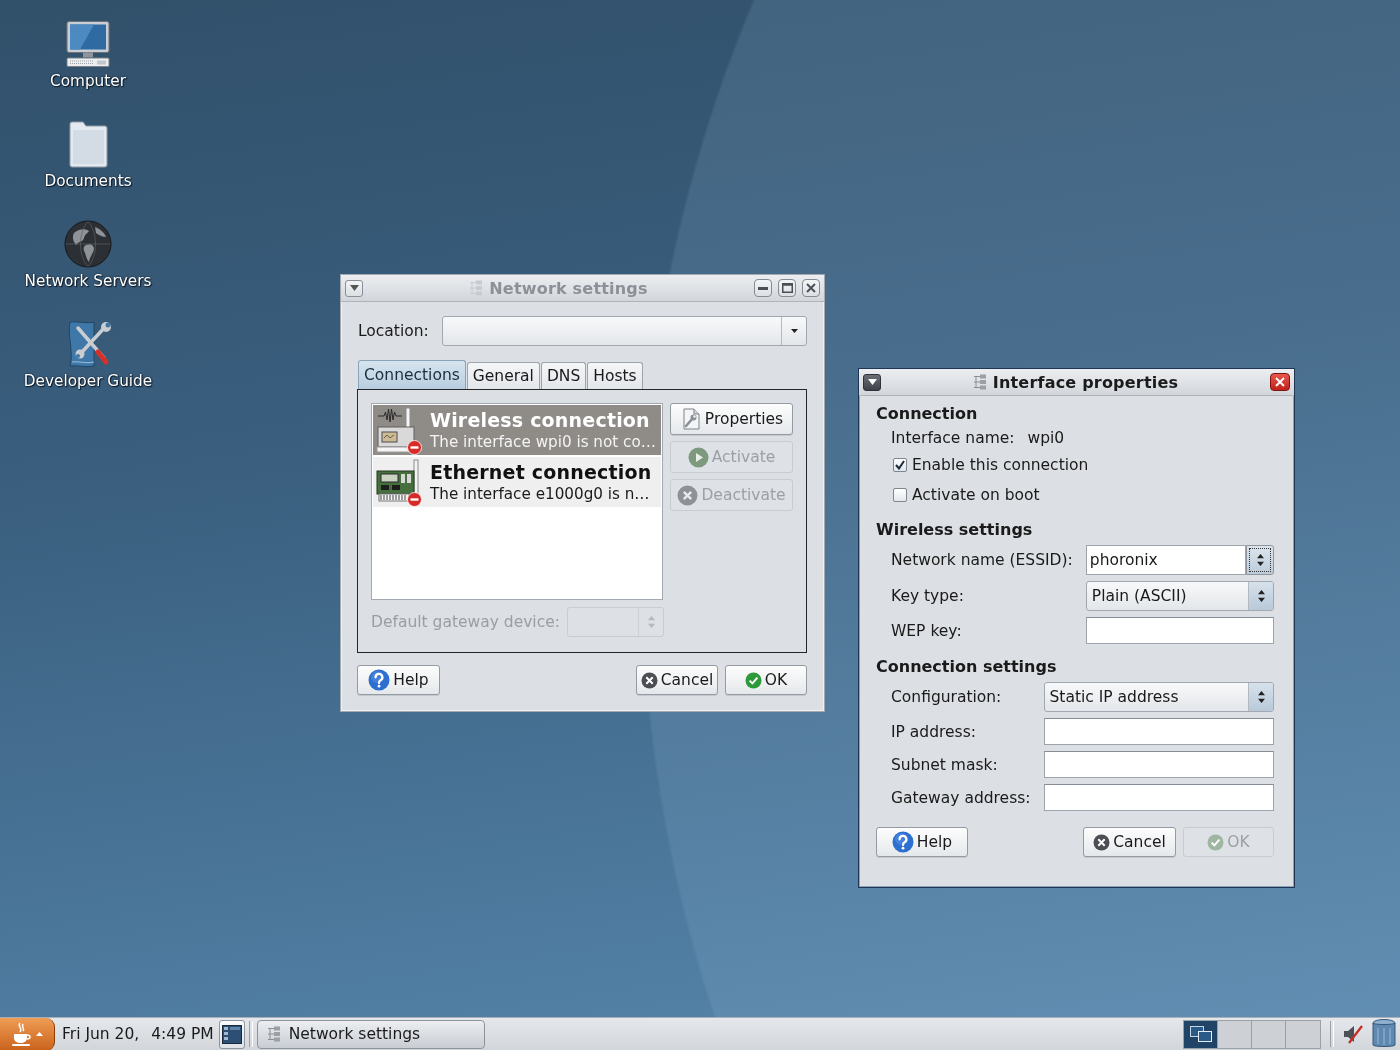 The height and width of the screenshot is (1050, 1400). Describe the element at coordinates (541, 472) in the screenshot. I see `connection-name: Ethernet connection` at that location.